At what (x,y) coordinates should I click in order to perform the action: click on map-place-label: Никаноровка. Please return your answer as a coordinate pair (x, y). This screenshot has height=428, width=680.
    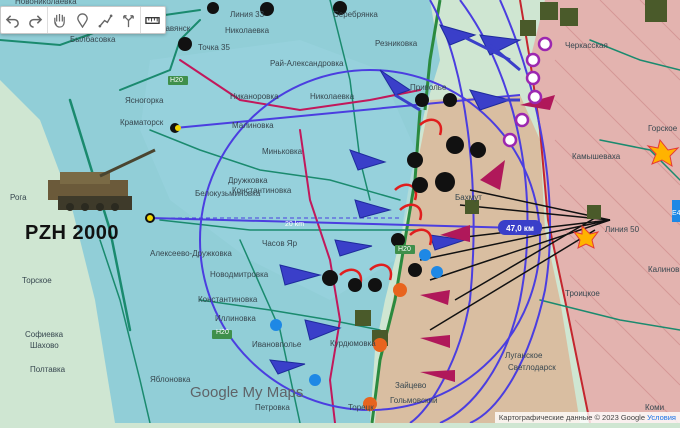
    Looking at the image, I should click on (254, 96).